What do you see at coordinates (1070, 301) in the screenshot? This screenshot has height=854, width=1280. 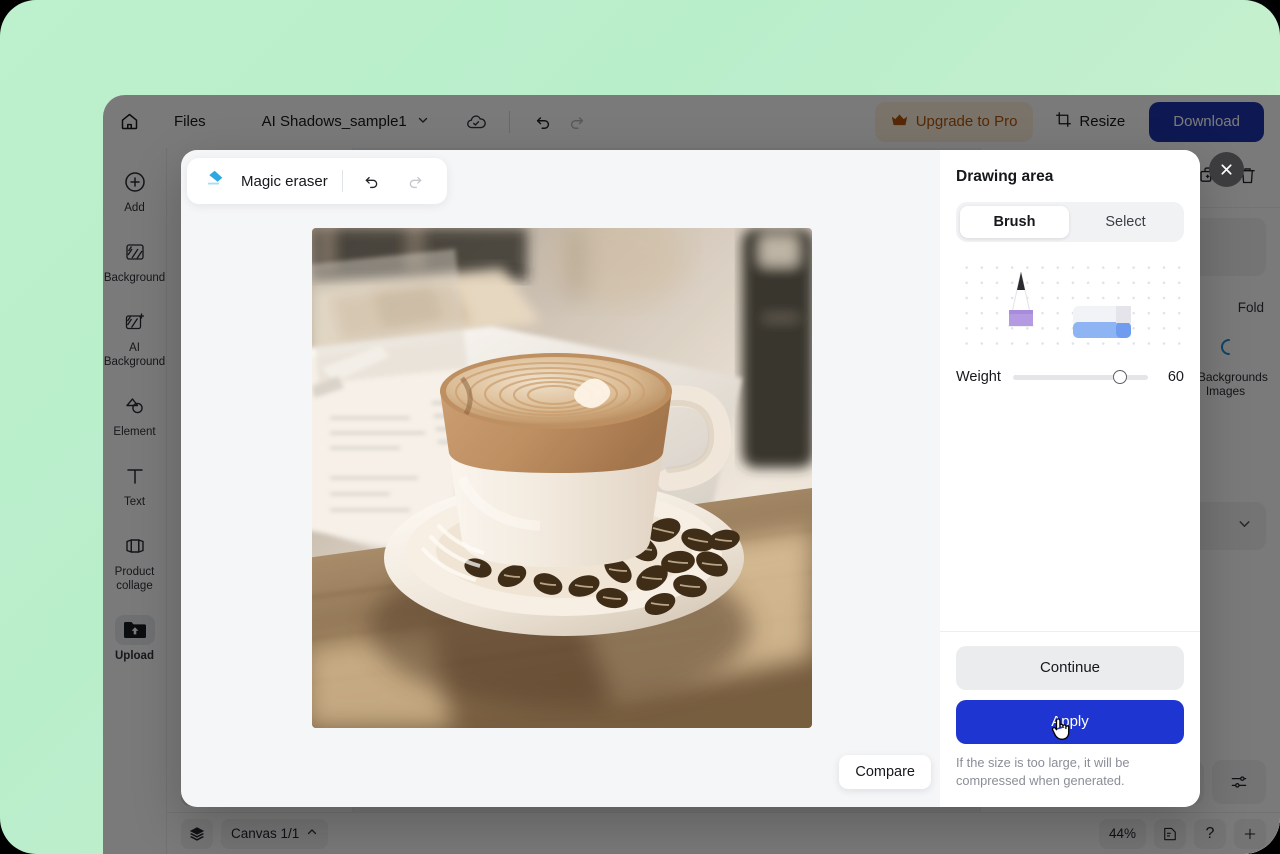 I see `brush-preview-area` at bounding box center [1070, 301].